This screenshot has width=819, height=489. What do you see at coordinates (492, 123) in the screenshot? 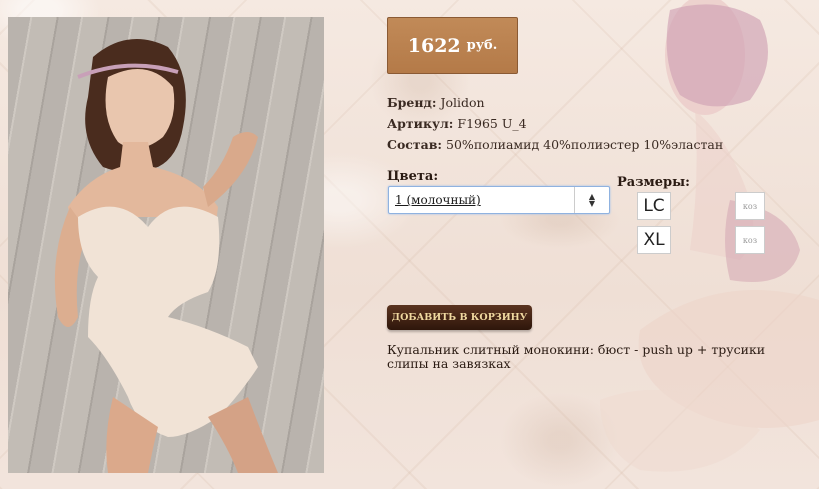
I see `article-value: F1965 U_4` at bounding box center [492, 123].